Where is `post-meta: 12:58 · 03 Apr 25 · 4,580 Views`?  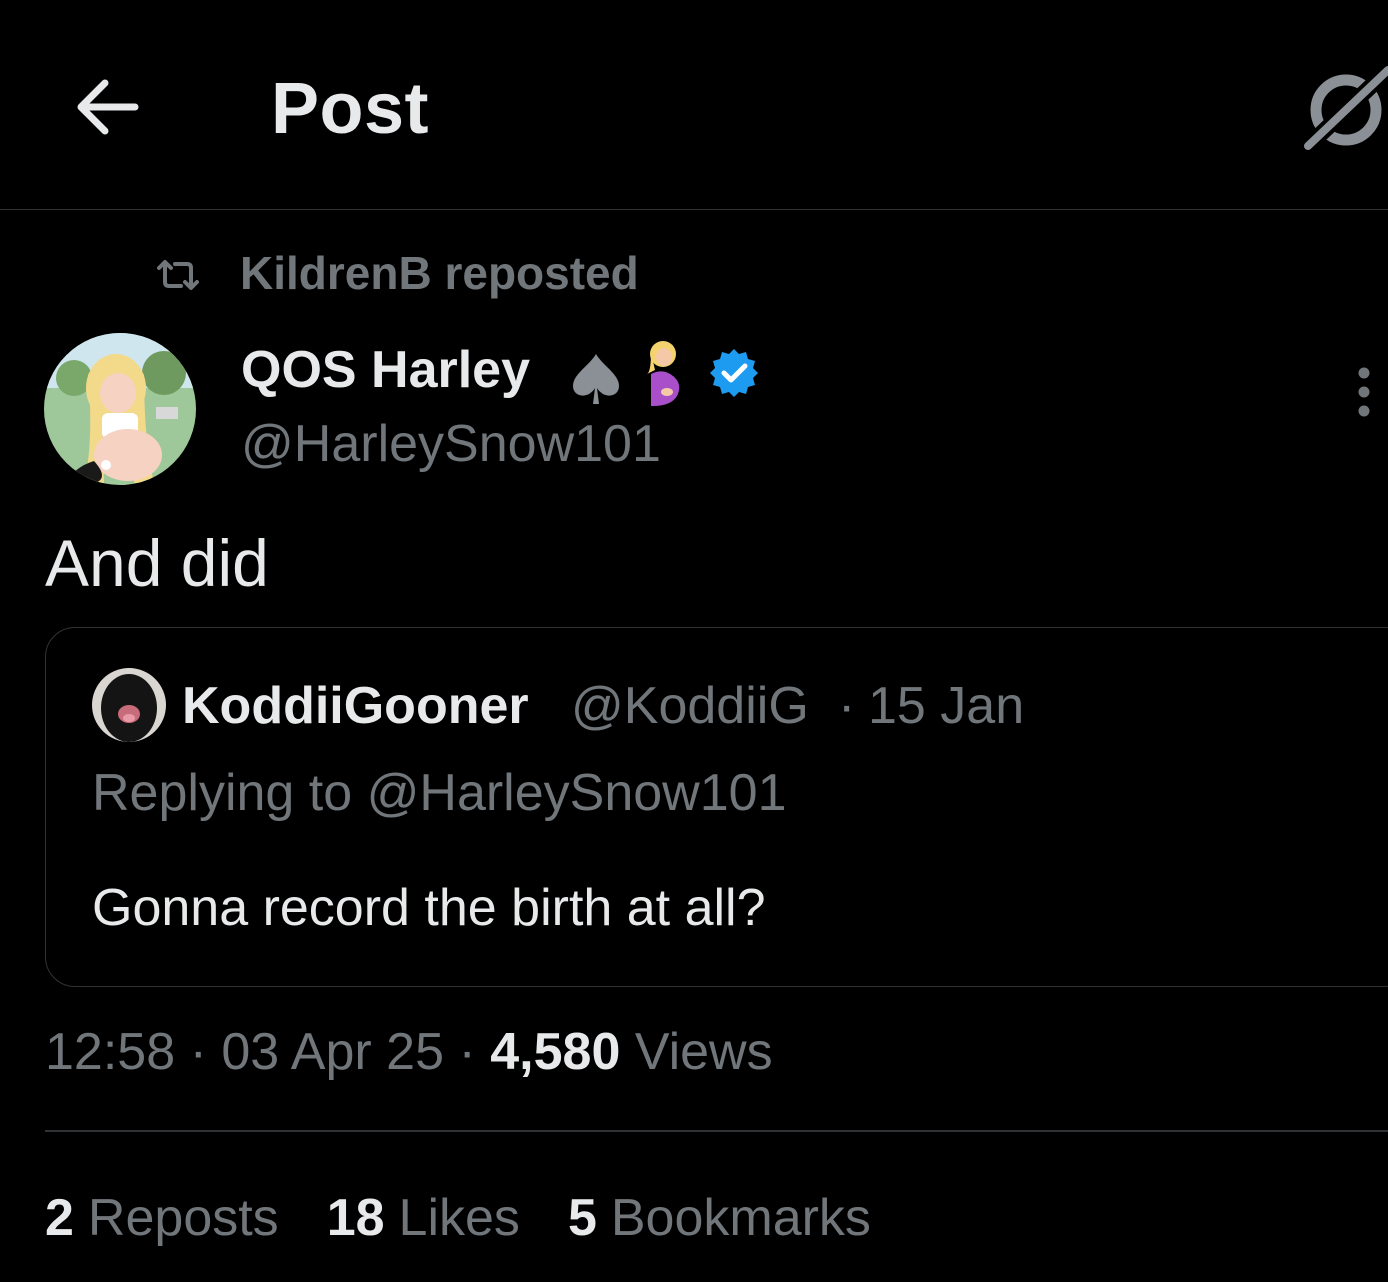 post-meta: 12:58 · 03 Apr 25 · 4,580 Views is located at coordinates (409, 1052).